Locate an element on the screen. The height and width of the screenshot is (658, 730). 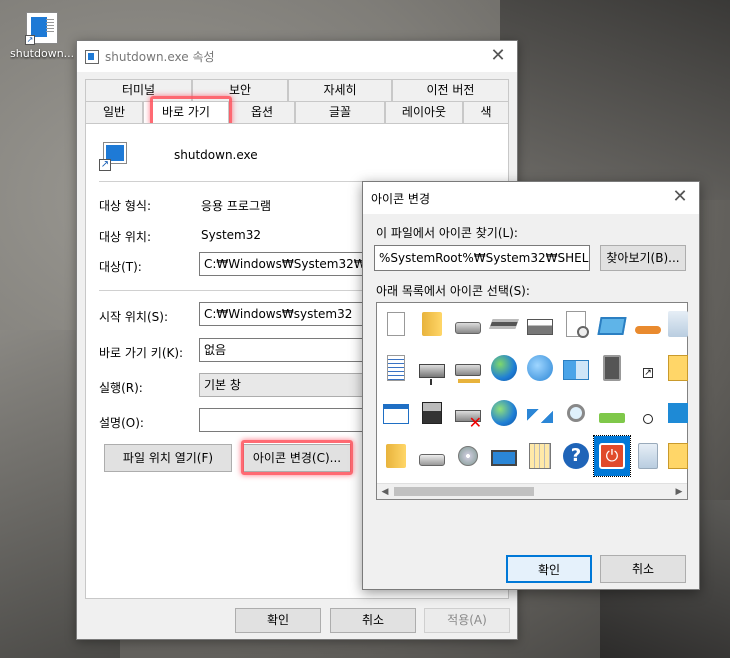
globe-cursor-icon is located at coordinates (504, 413).